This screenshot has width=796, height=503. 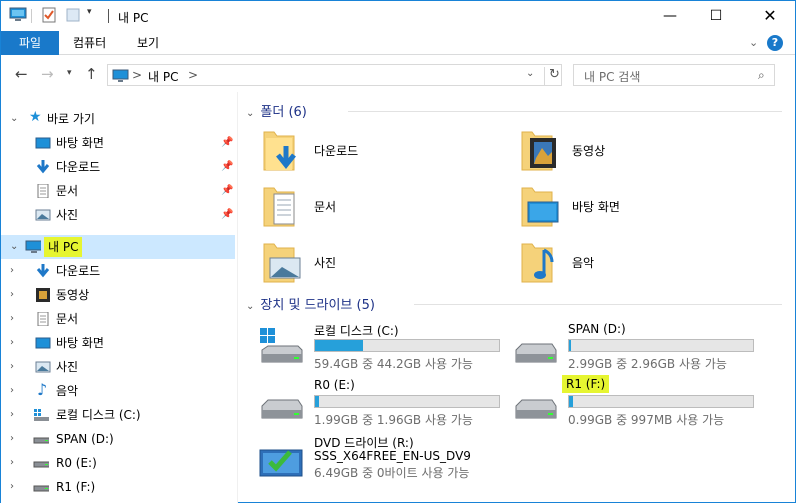 I want to click on music-folder-icon, so click(x=537, y=263).